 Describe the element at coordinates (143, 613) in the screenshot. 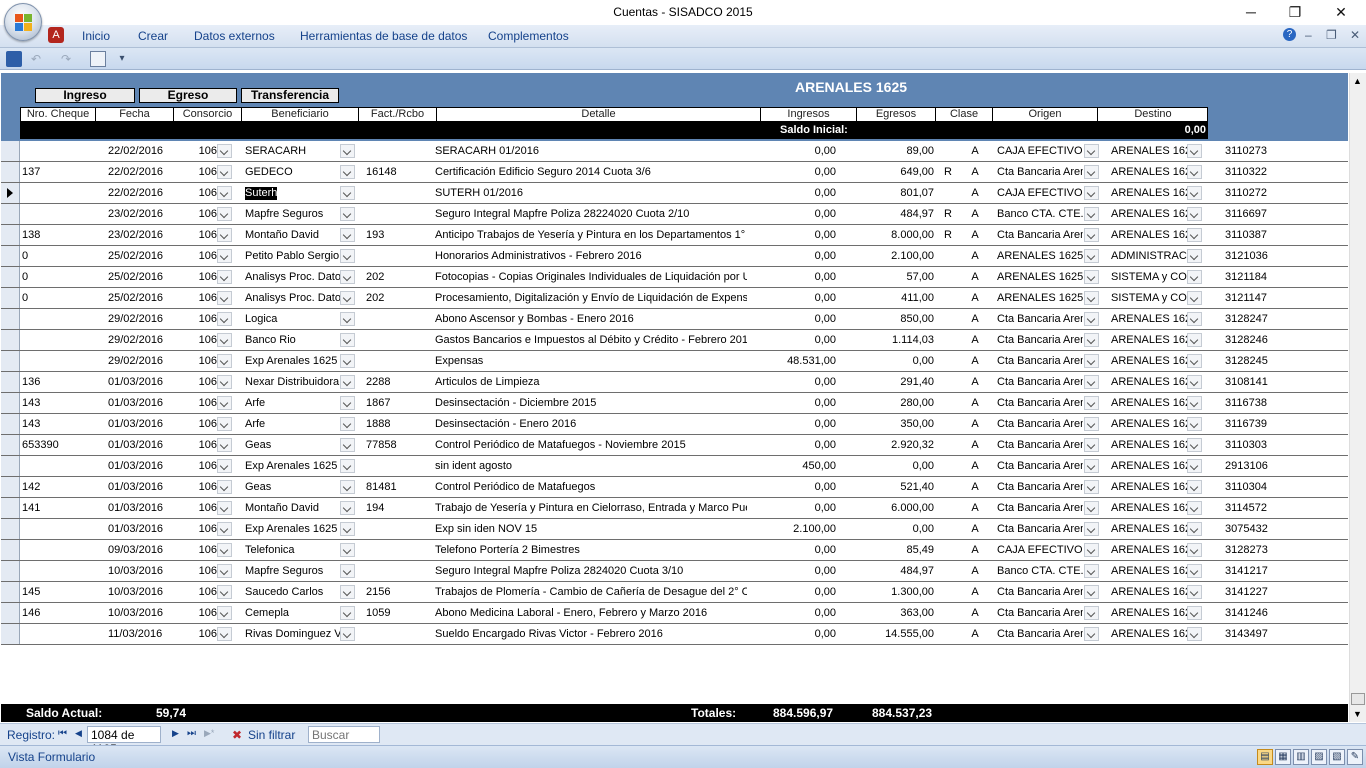

I see `fecha-cell: 10/03/2016` at that location.